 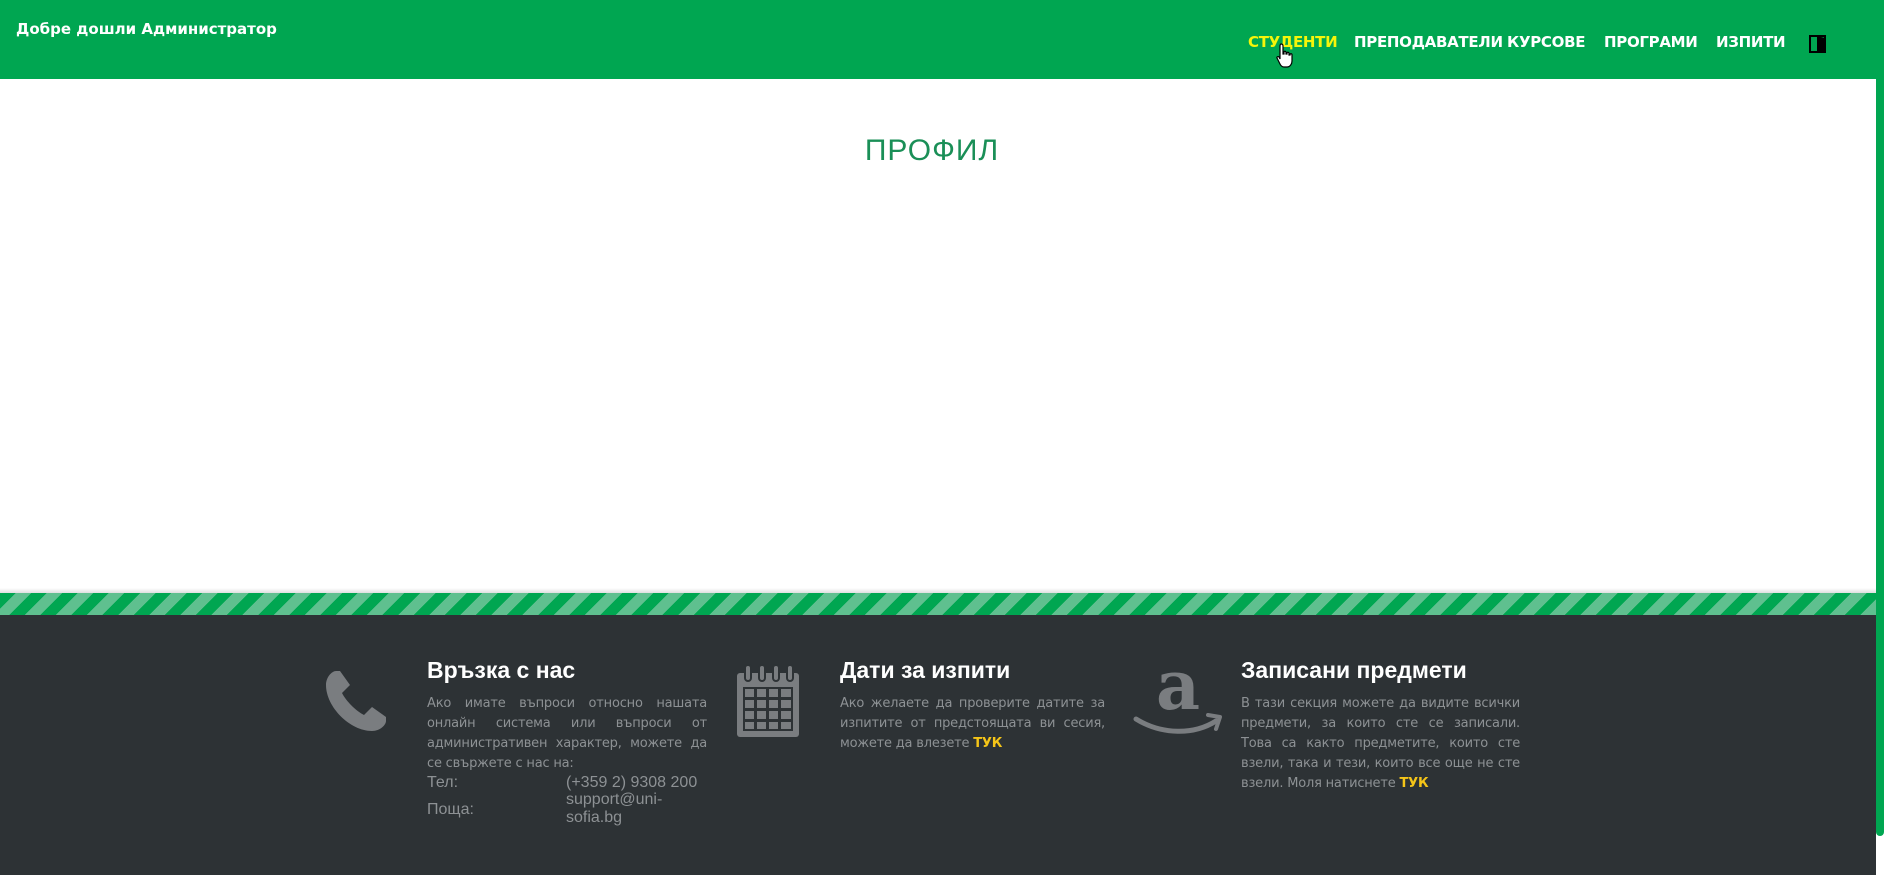 What do you see at coordinates (925, 670) in the screenshot?
I see `exams-title: Дати за изпити` at bounding box center [925, 670].